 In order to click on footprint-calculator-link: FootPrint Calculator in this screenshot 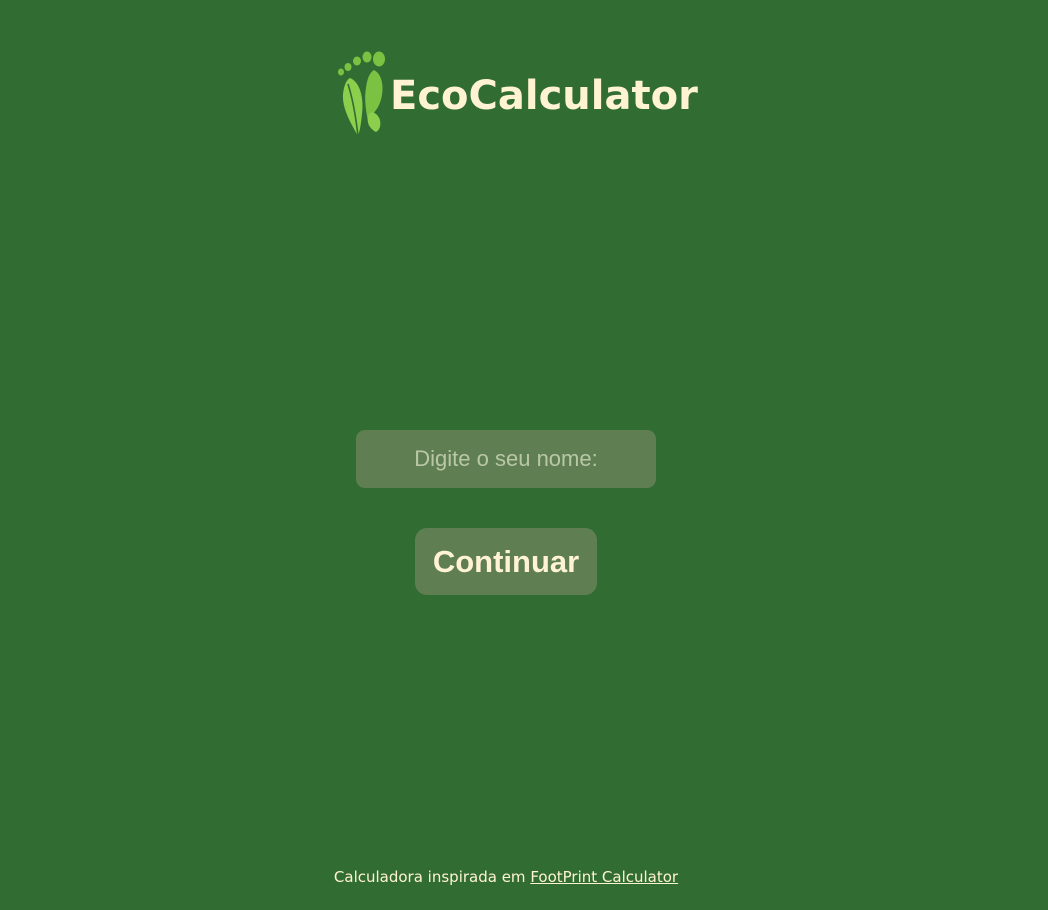, I will do `click(604, 877)`.